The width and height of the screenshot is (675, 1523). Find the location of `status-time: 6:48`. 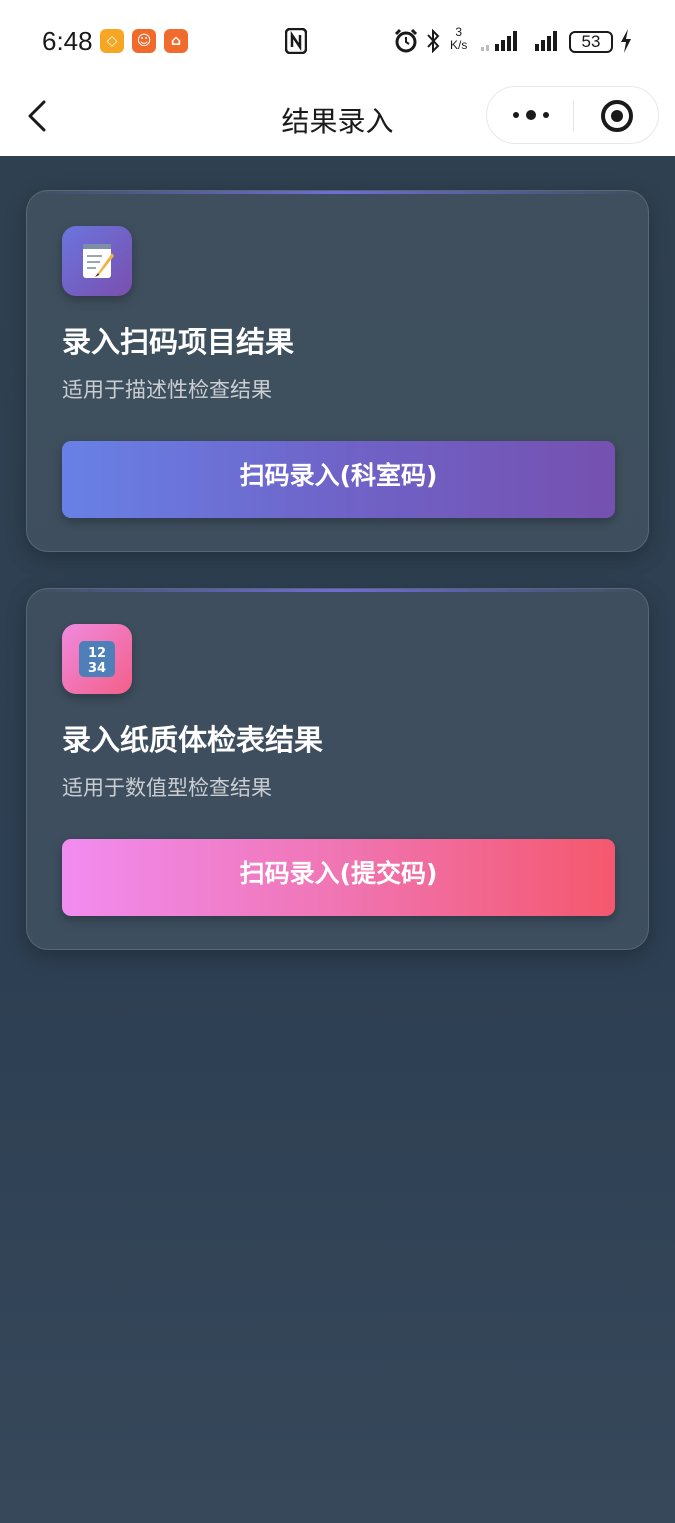

status-time: 6:48 is located at coordinates (67, 41).